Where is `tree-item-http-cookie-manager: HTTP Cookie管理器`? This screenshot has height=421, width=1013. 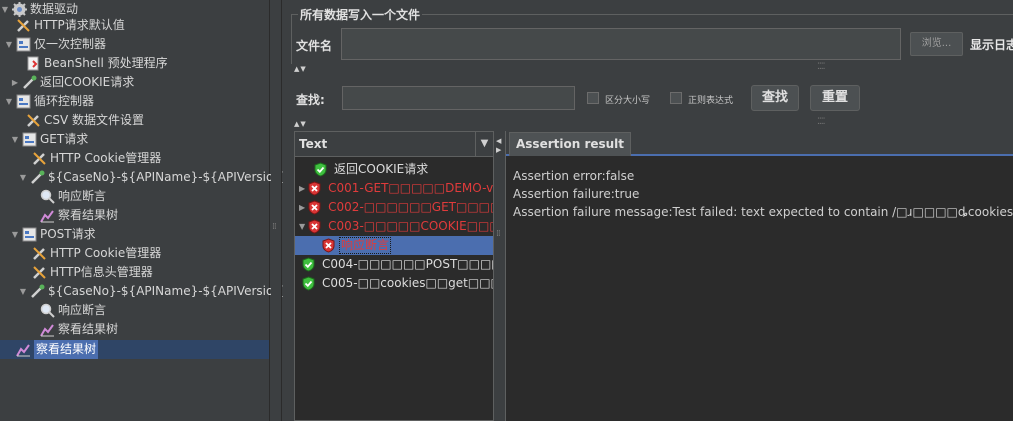 tree-item-http-cookie-manager: HTTP Cookie管理器 is located at coordinates (96, 158).